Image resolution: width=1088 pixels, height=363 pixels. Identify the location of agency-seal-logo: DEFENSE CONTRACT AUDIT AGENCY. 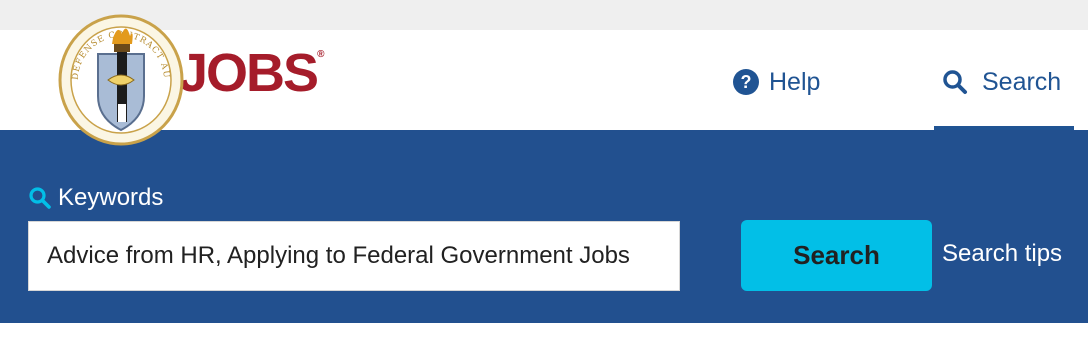
(121, 80).